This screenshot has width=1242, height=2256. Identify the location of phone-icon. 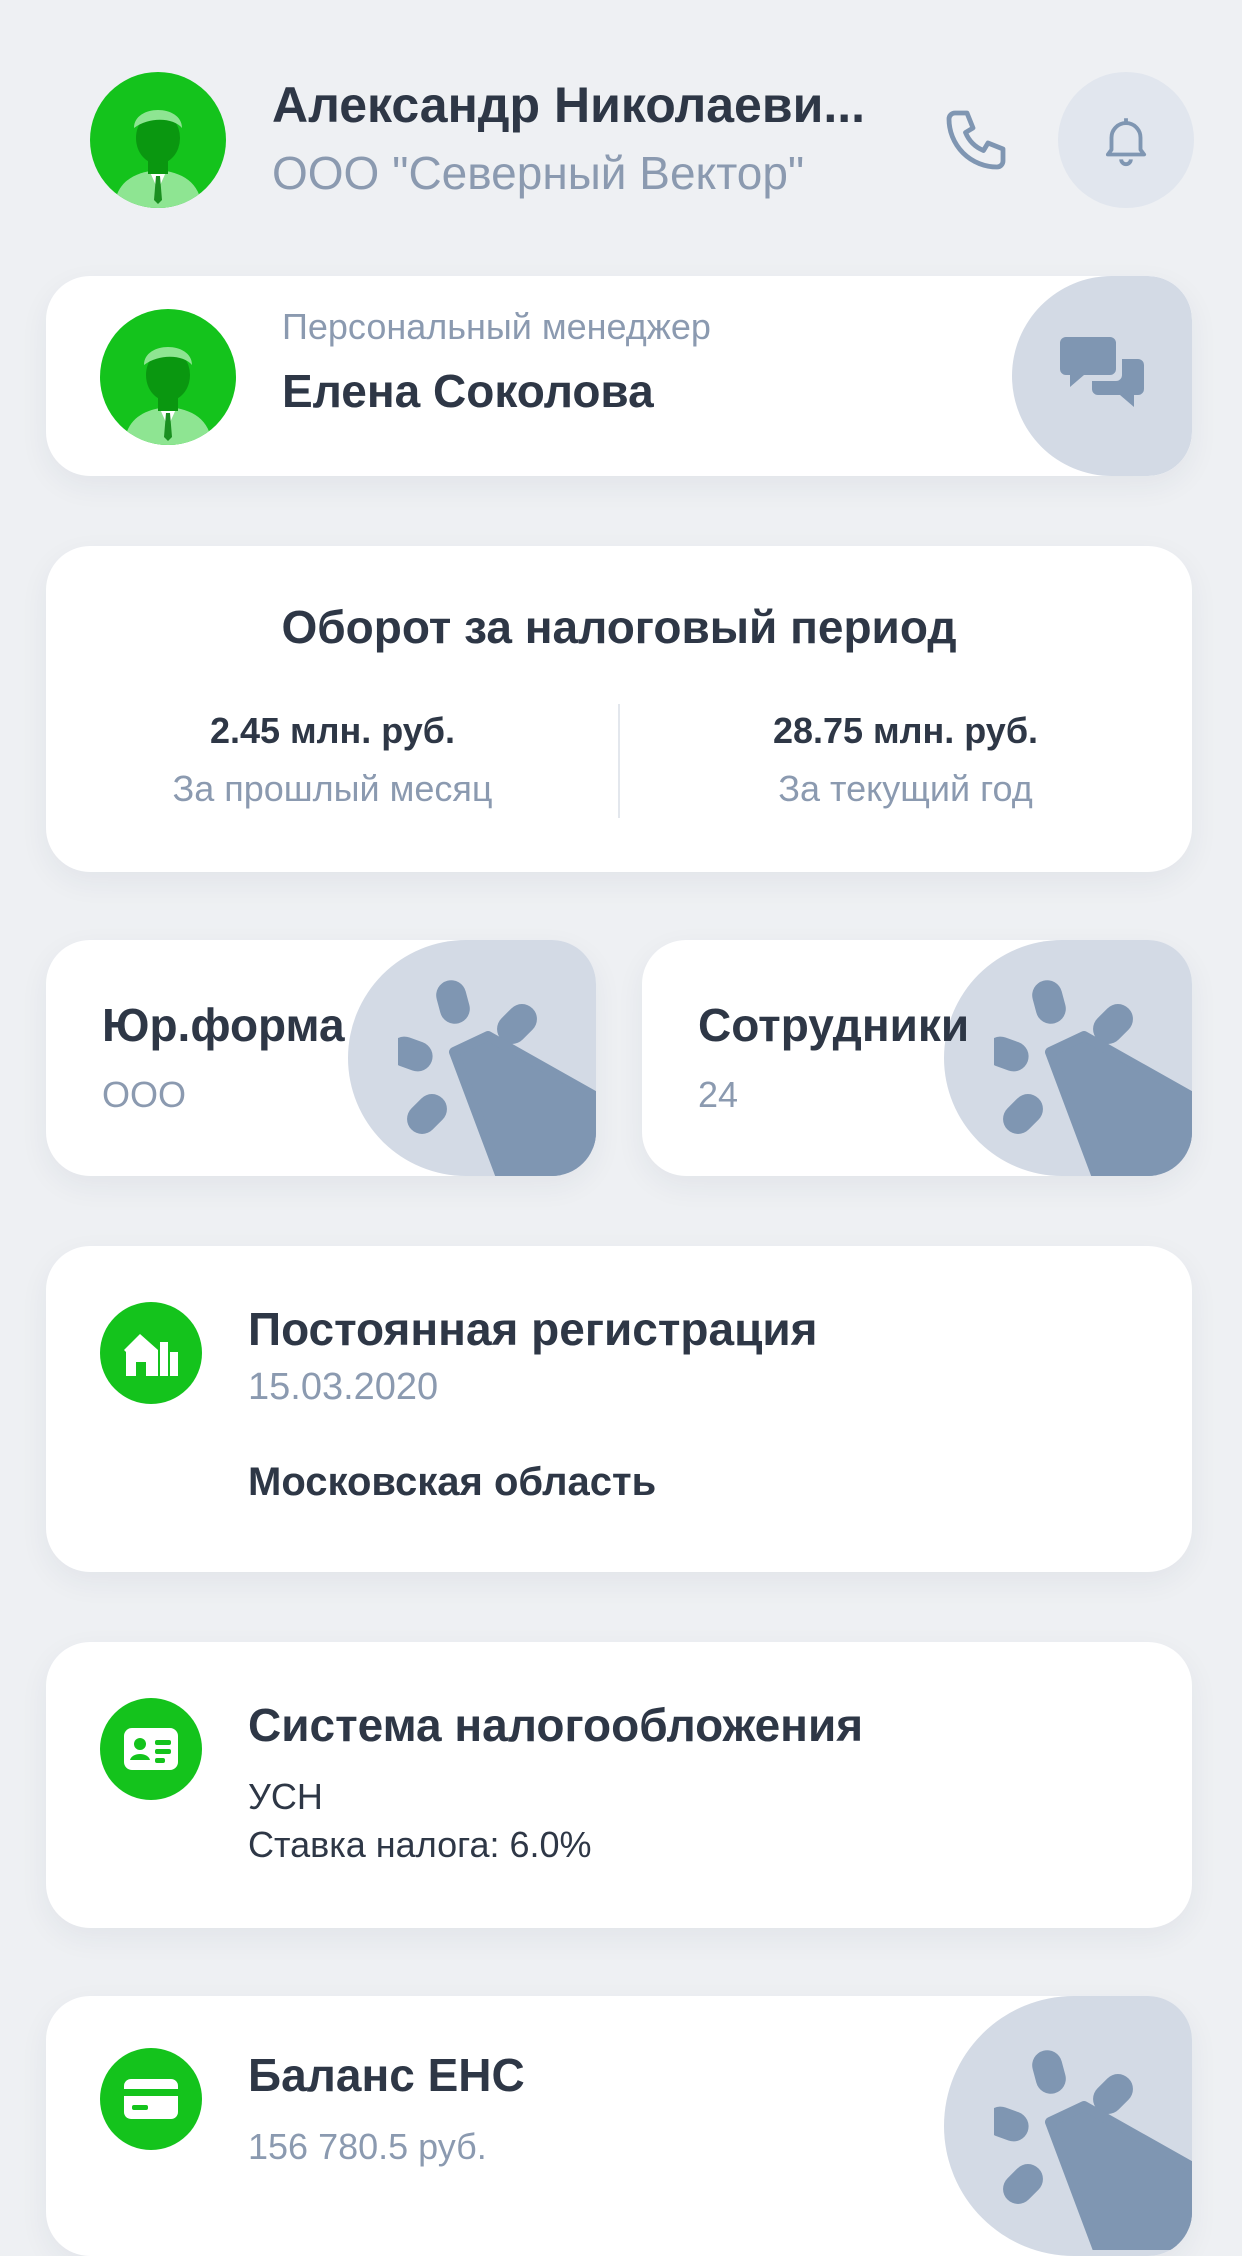
(976, 140).